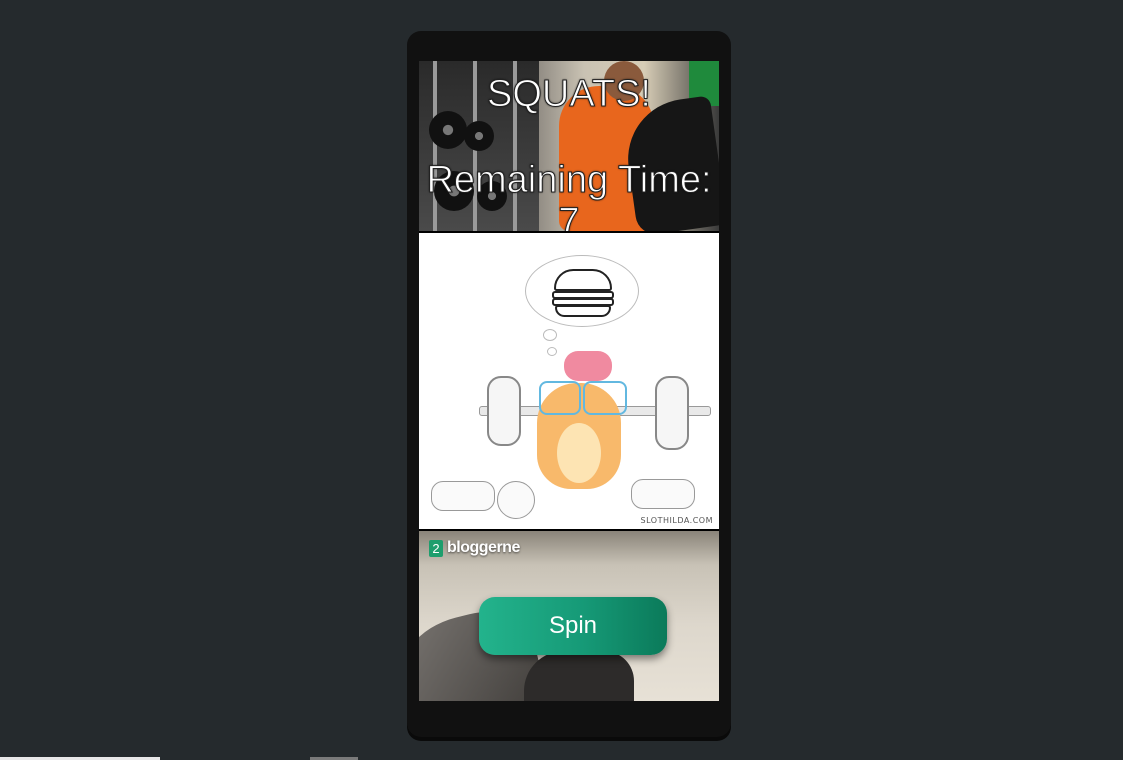  I want to click on spin-button: Spin, so click(573, 626).